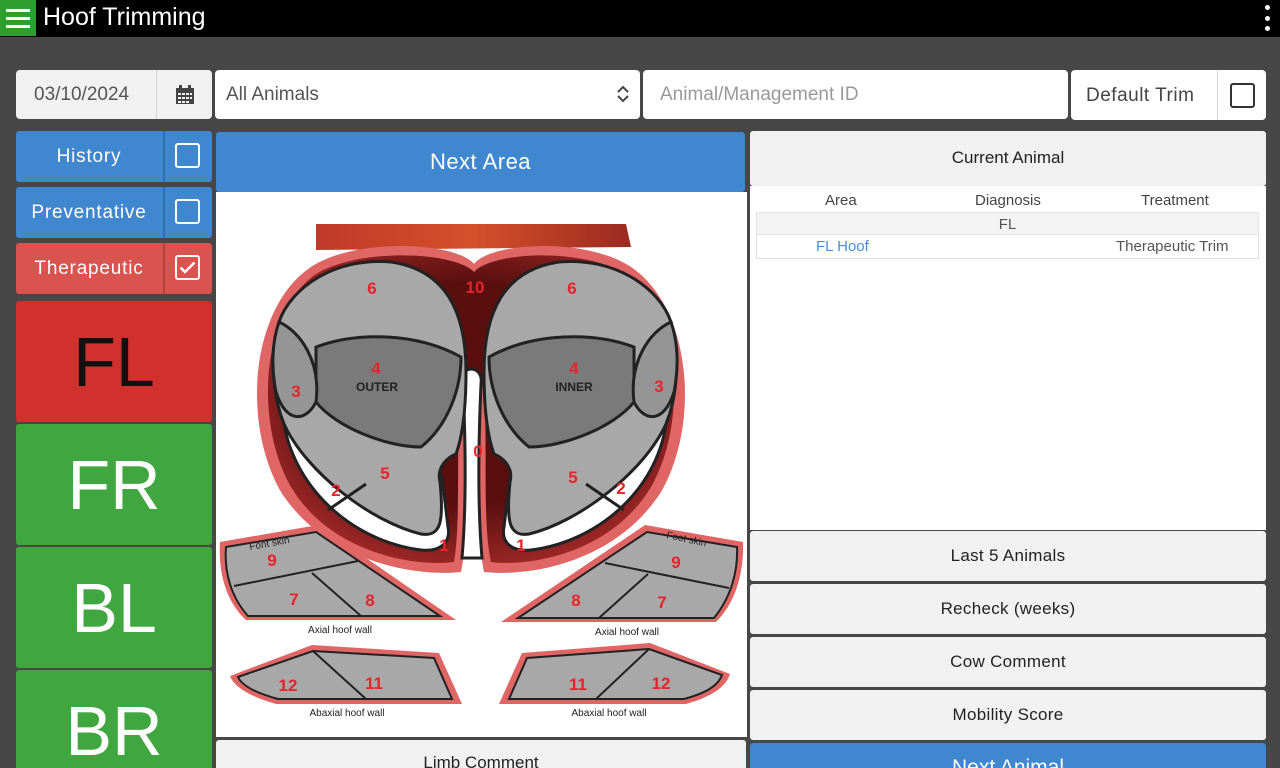 The height and width of the screenshot is (768, 1280). I want to click on default-trim-toggle: Default Trim, so click(1168, 95).